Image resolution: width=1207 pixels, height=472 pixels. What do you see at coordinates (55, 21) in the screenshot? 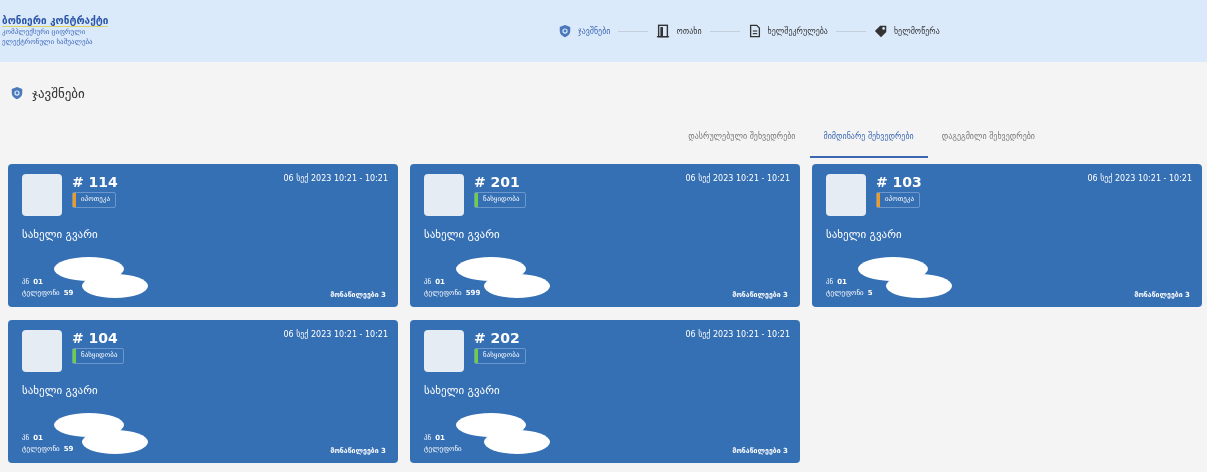
I see `brand-title: ბონიერი კონტრაქტი` at bounding box center [55, 21].